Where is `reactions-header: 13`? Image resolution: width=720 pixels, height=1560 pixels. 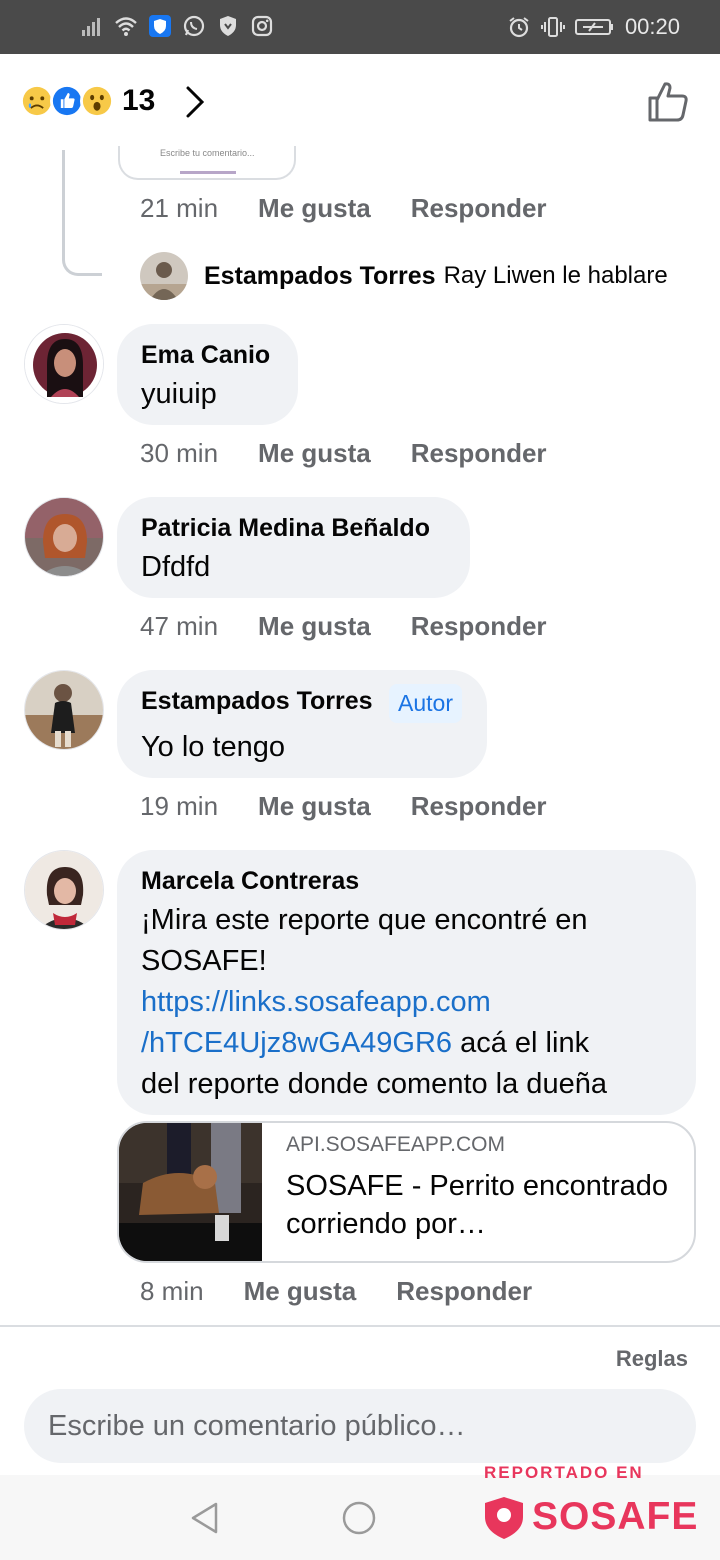 reactions-header: 13 is located at coordinates (360, 102).